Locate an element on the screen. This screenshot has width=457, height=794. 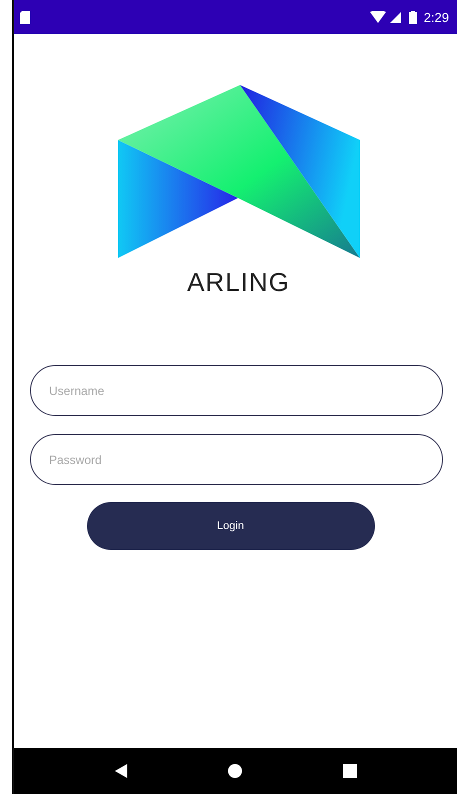
username-field: Username is located at coordinates (236, 390).